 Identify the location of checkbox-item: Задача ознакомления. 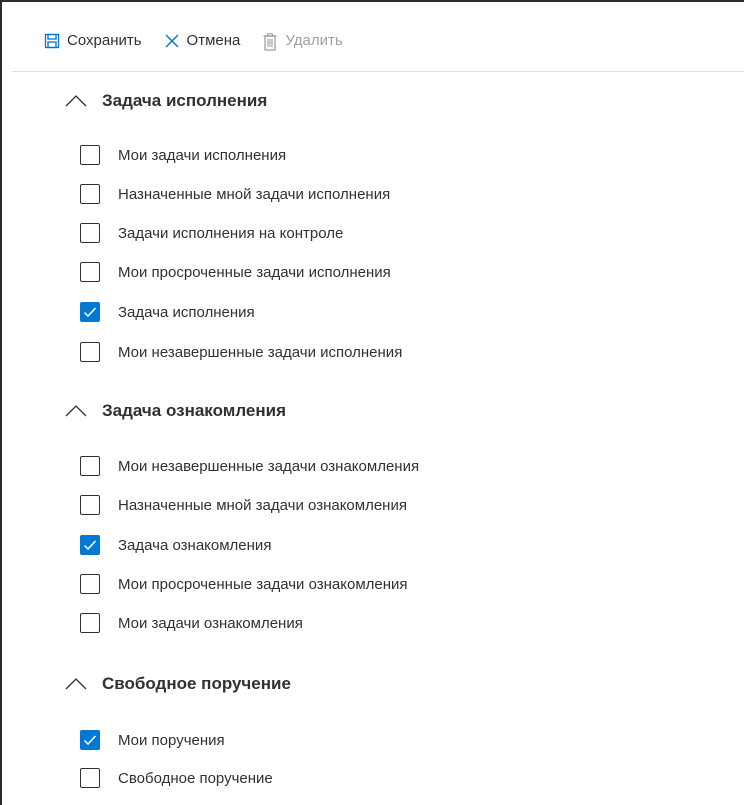
(175, 545).